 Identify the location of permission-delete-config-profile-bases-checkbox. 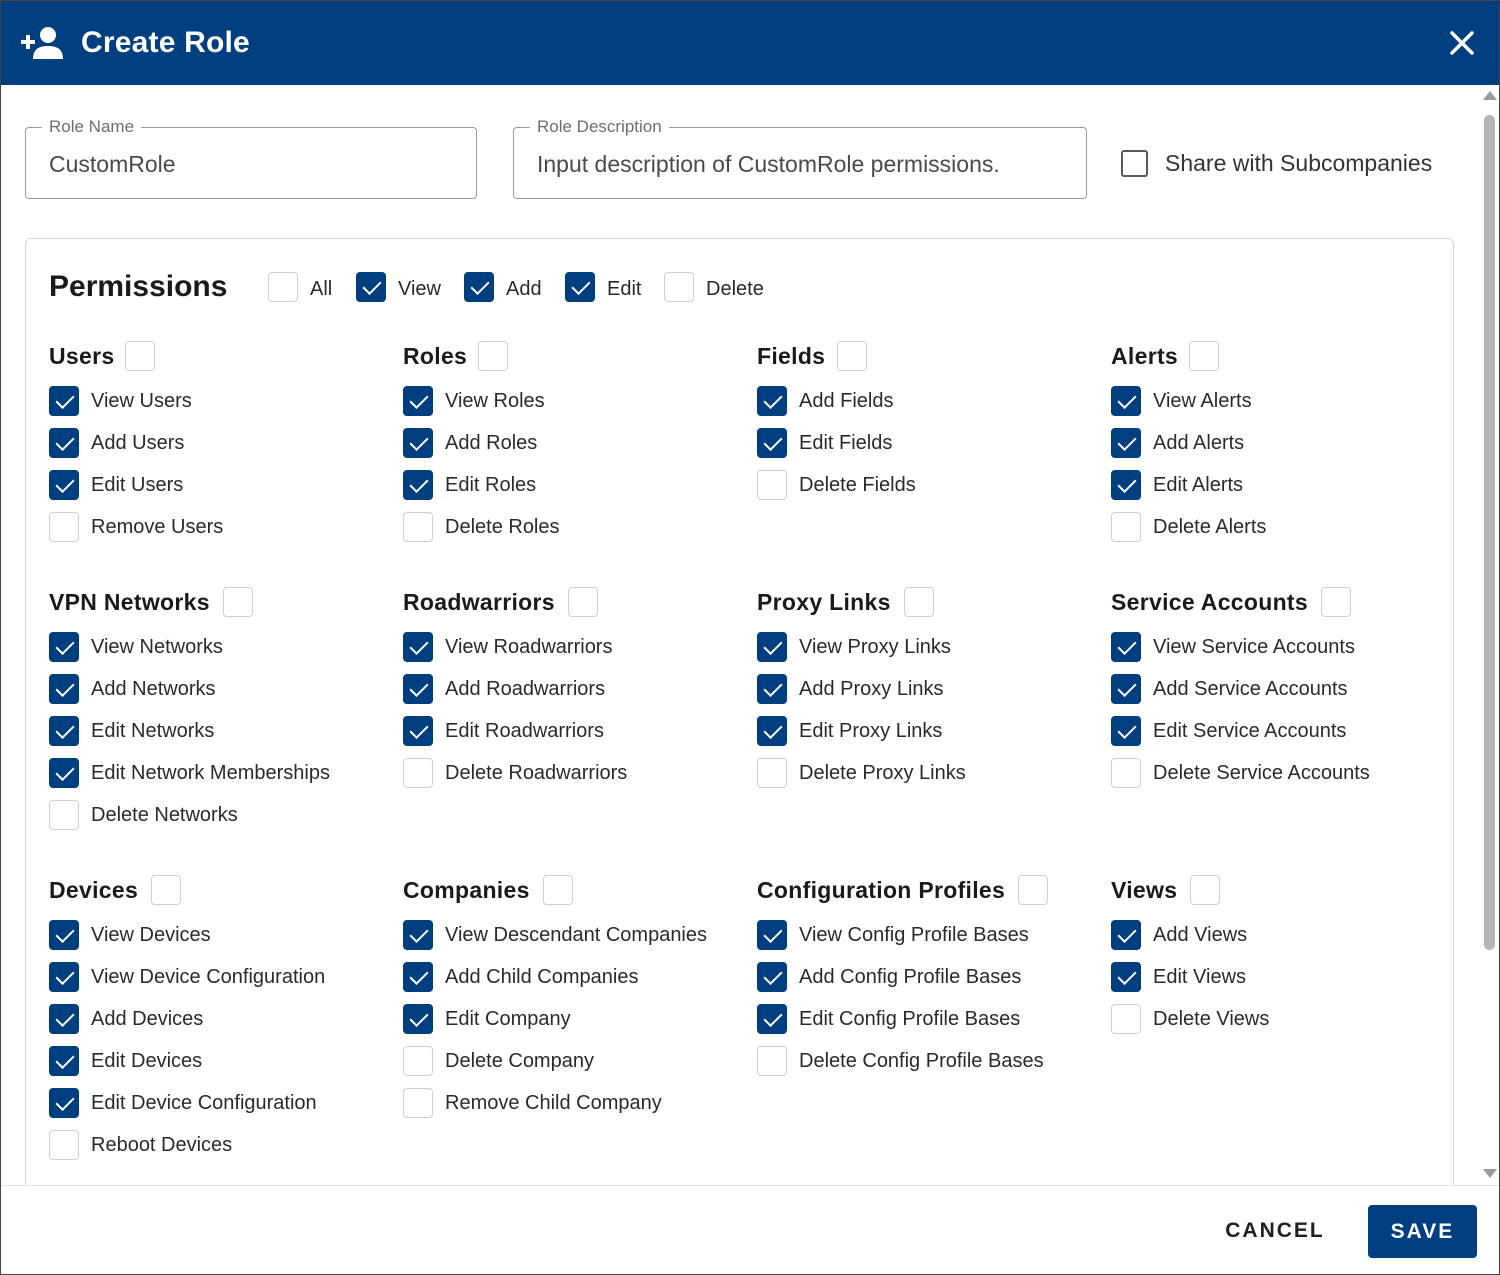
(772, 1061).